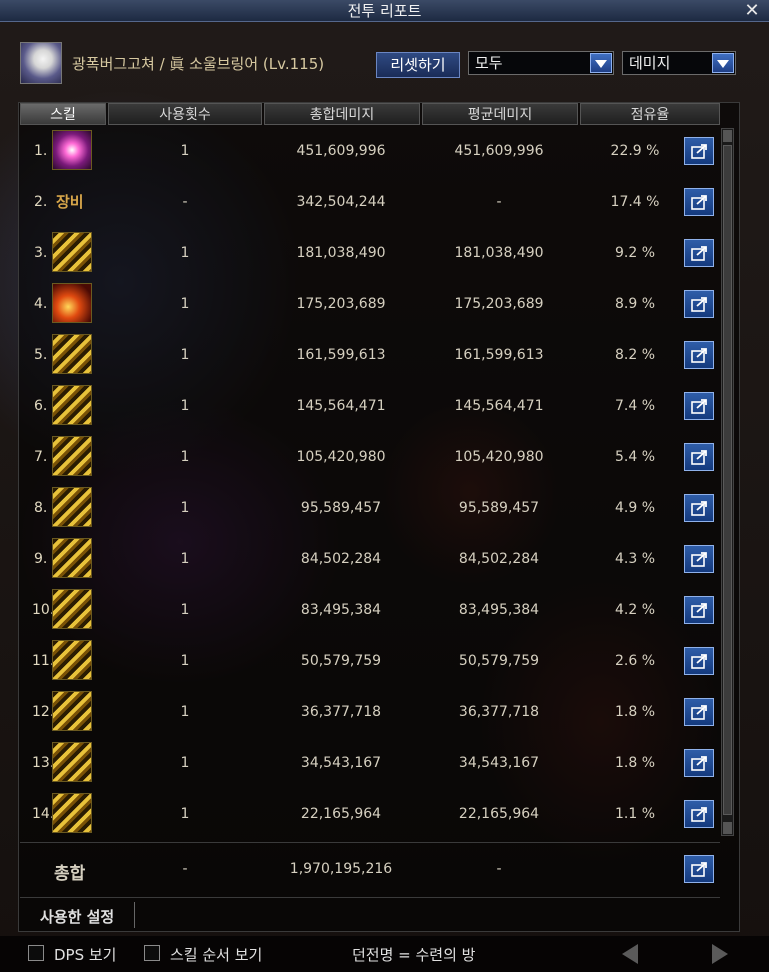 This screenshot has width=769, height=972. What do you see at coordinates (70, 874) in the screenshot?
I see `total-label: 총합` at bounding box center [70, 874].